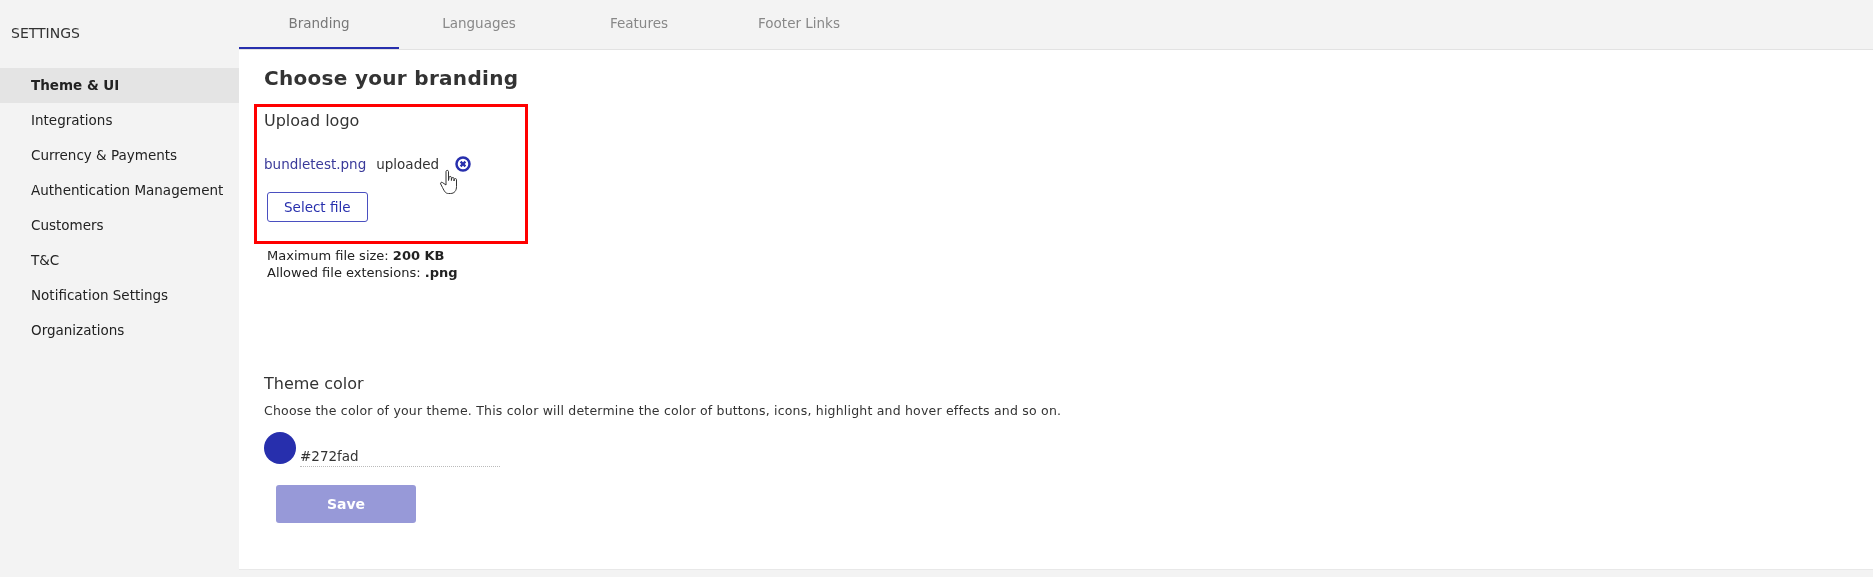  I want to click on theme-description: Choose the color of your theme. This color will determine the color of buttons, icons, highlight and hover effects and so on., so click(663, 410).